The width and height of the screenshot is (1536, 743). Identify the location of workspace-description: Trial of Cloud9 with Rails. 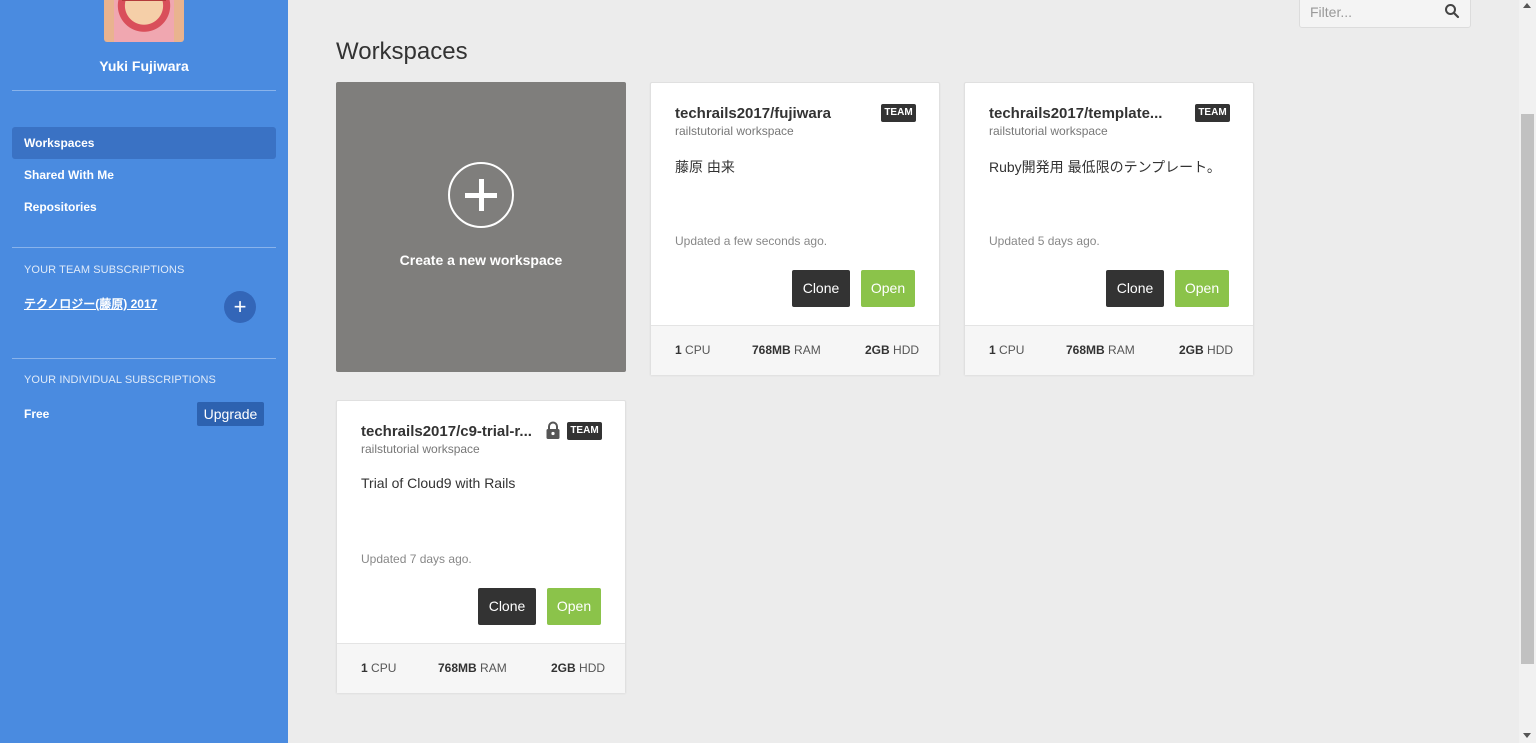
(438, 483).